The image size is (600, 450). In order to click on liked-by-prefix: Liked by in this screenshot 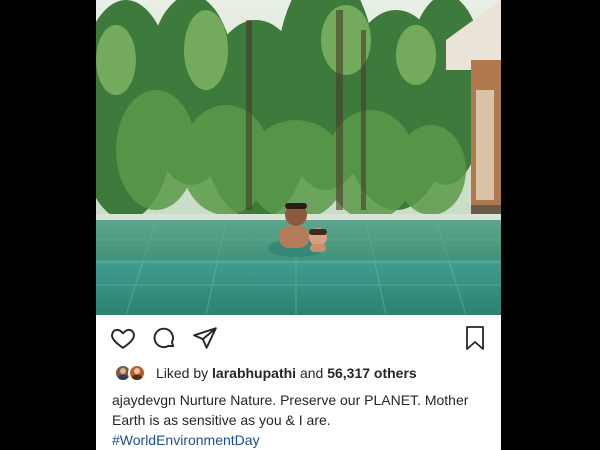, I will do `click(182, 373)`.